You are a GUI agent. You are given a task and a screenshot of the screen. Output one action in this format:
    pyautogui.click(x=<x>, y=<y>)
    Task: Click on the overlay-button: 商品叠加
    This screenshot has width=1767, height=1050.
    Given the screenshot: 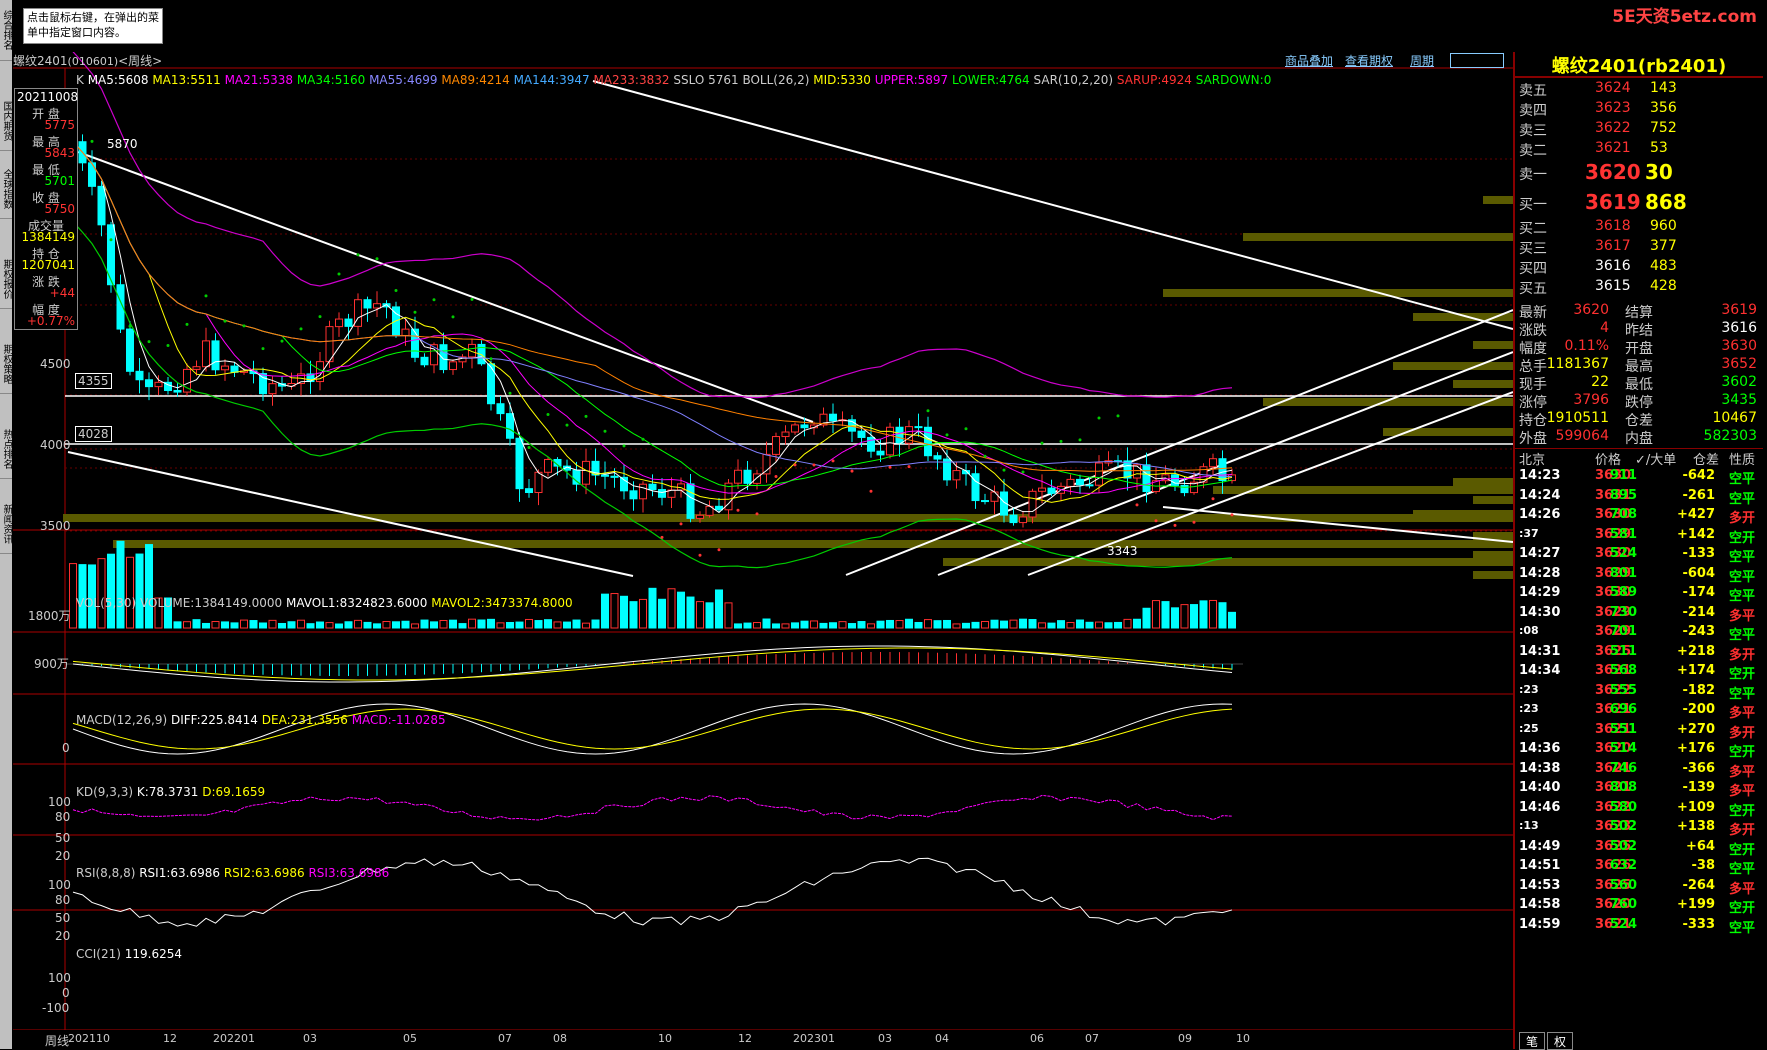 What is the action you would take?
    pyautogui.click(x=1309, y=60)
    